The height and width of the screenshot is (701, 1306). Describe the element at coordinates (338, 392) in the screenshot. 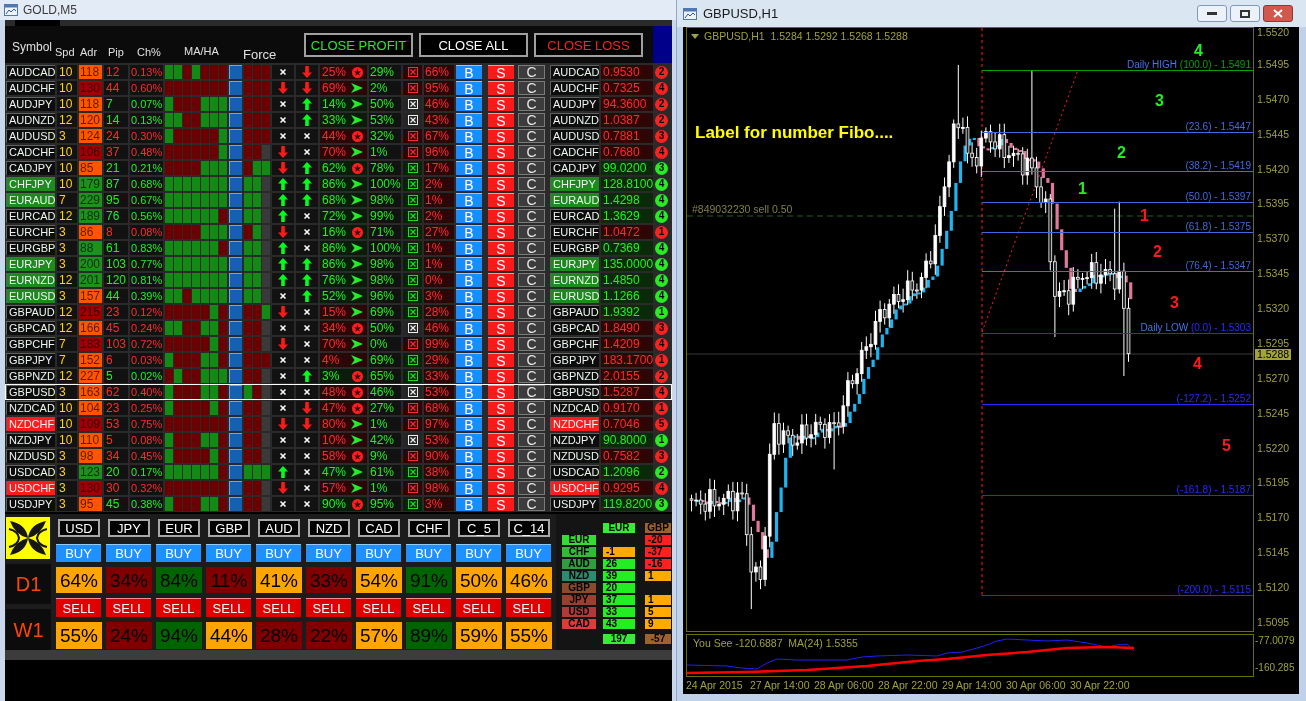

I see `table-row: GBPUSD 3 163 62 0.40% 48% 46% 53% B S C GBPUSD 1.5287 4` at that location.